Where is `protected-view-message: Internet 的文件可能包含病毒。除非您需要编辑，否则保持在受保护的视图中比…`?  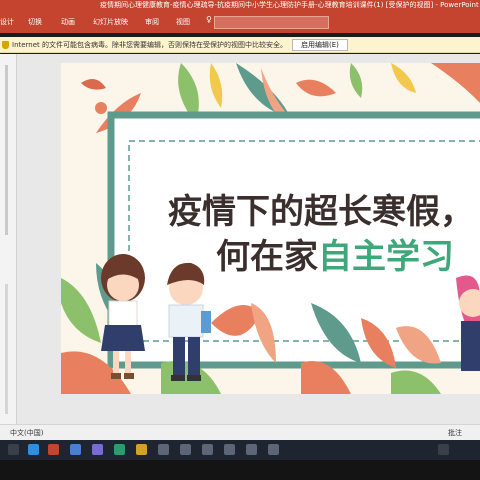
protected-view-message: Internet 的文件可能包含病毒。除非您需要编辑，否则保持在受保护的视图中比… is located at coordinates (150, 45).